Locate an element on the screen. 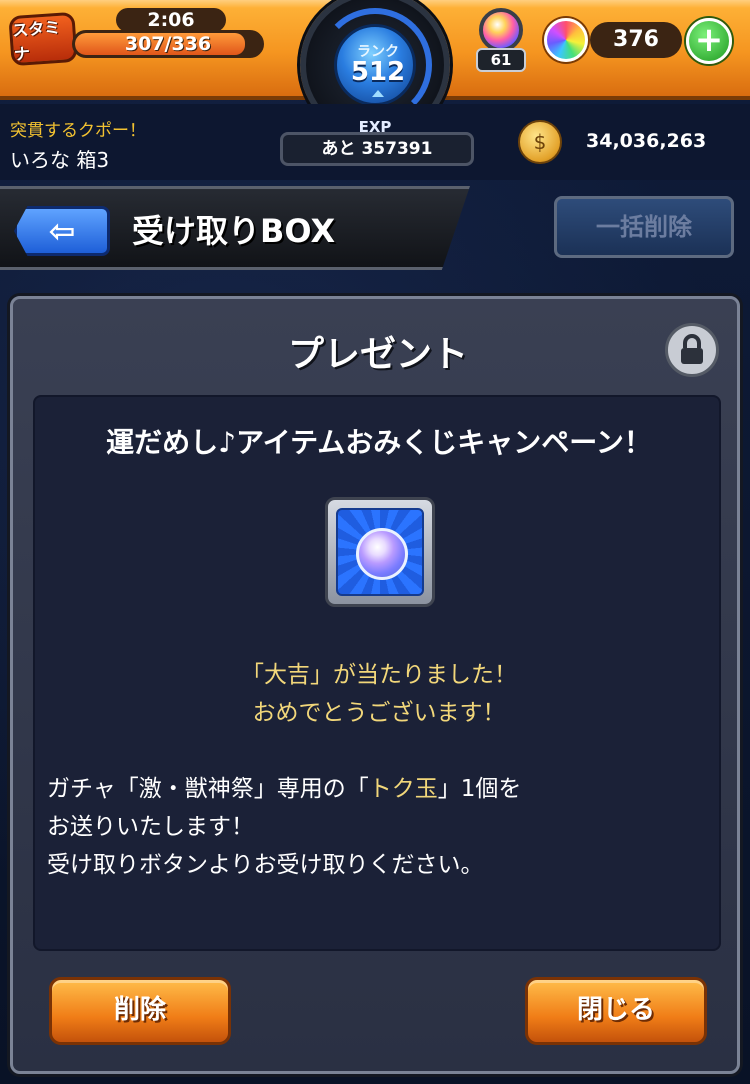  lock-icon is located at coordinates (692, 350).